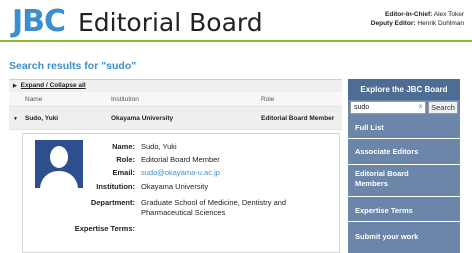  What do you see at coordinates (125, 99) in the screenshot?
I see `column-header-institution: Institution` at bounding box center [125, 99].